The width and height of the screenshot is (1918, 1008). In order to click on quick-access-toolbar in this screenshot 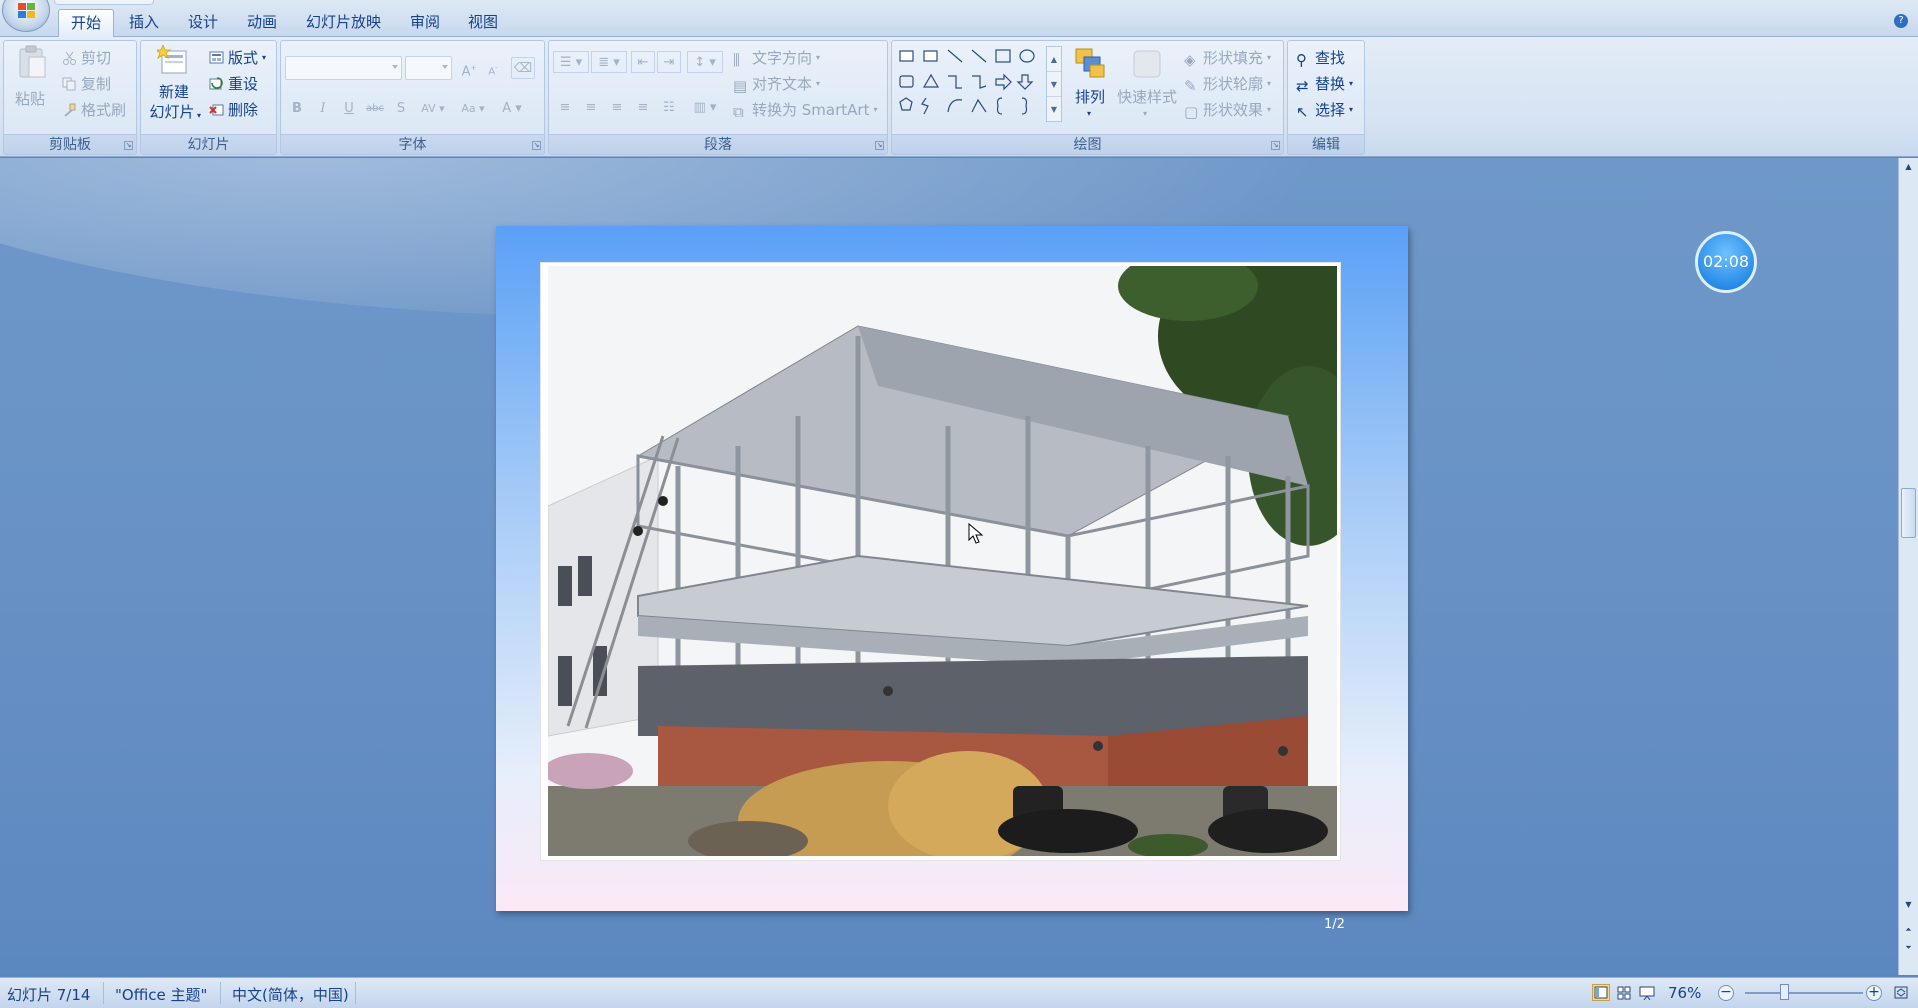, I will do `click(104, 2)`.